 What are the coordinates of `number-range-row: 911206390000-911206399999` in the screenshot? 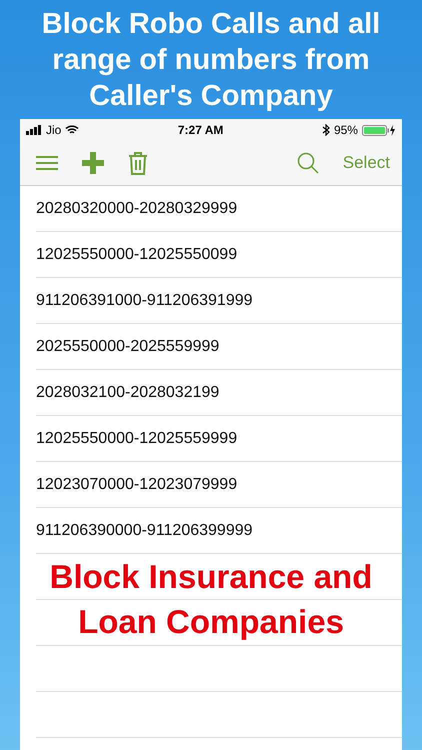 It's located at (219, 531).